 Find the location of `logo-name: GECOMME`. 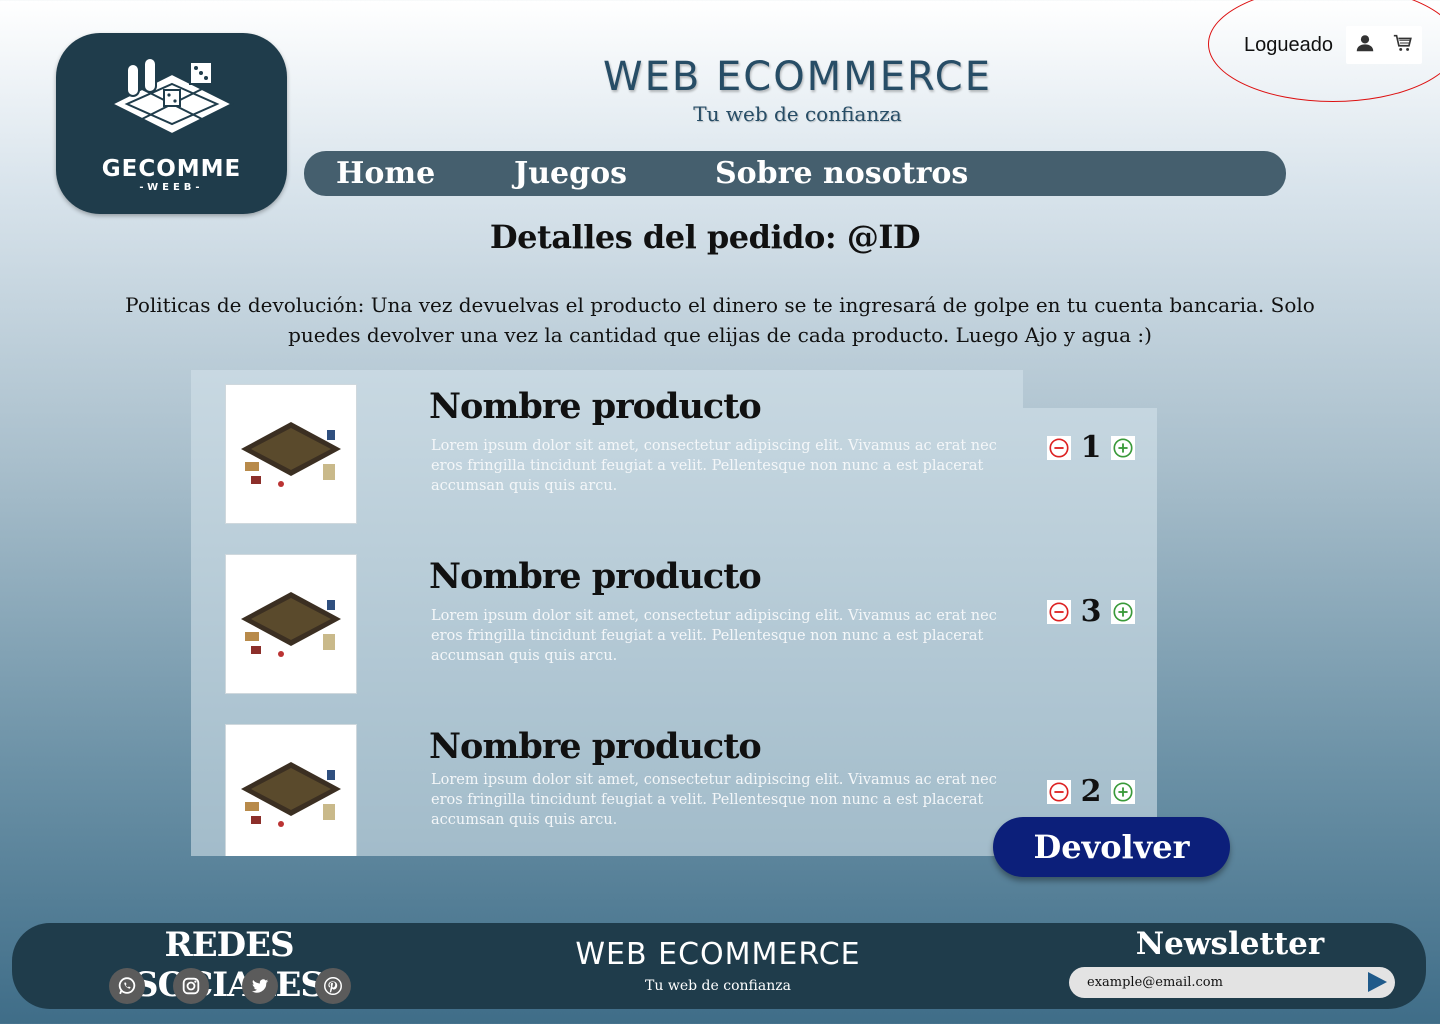

logo-name: GECOMME is located at coordinates (171, 169).